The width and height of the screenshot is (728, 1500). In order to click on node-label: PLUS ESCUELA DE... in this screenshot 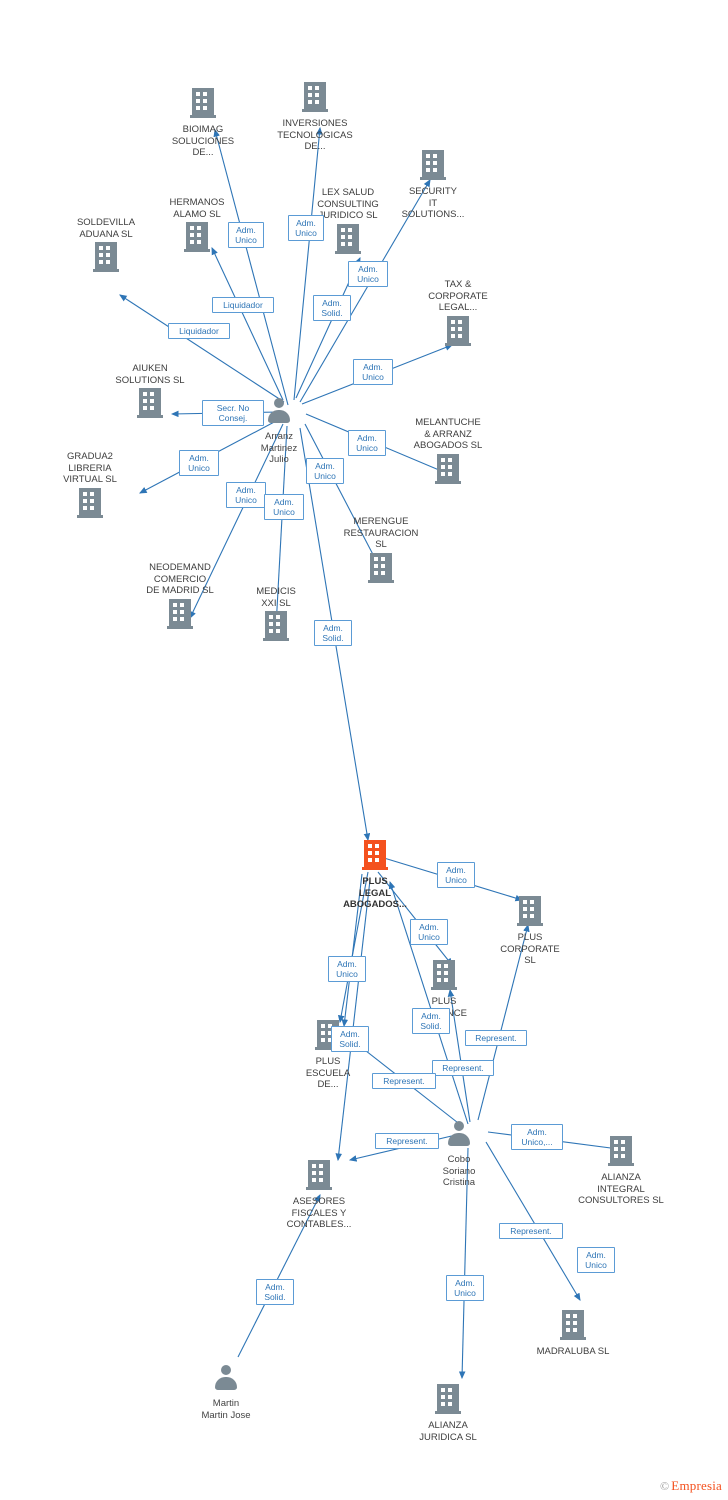, I will do `click(328, 1073)`.